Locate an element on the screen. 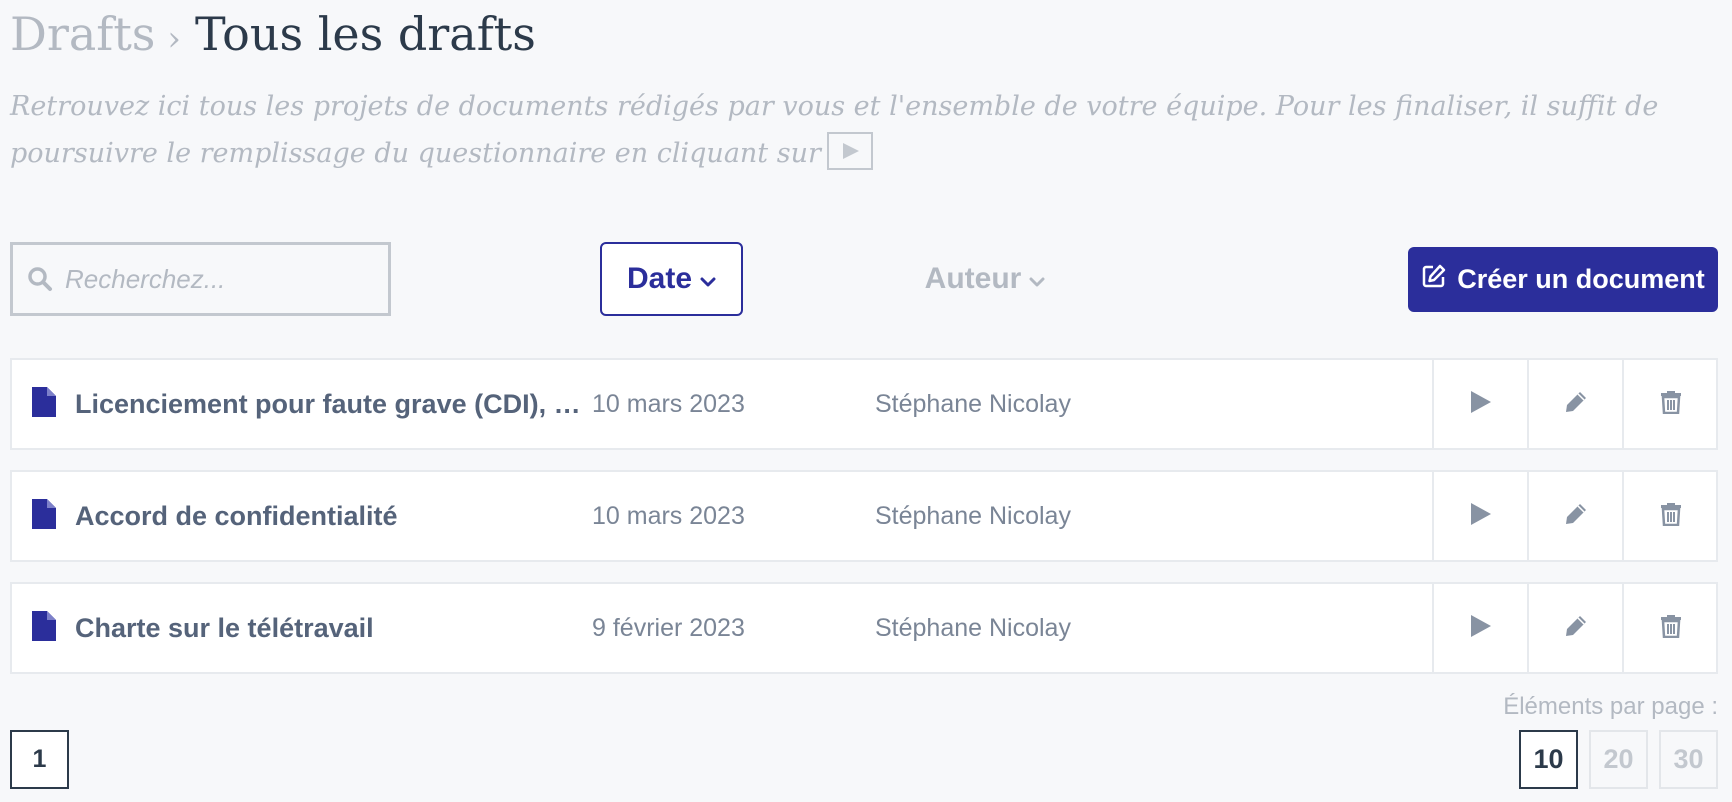 This screenshot has height=802, width=1732. search-box is located at coordinates (200, 279).